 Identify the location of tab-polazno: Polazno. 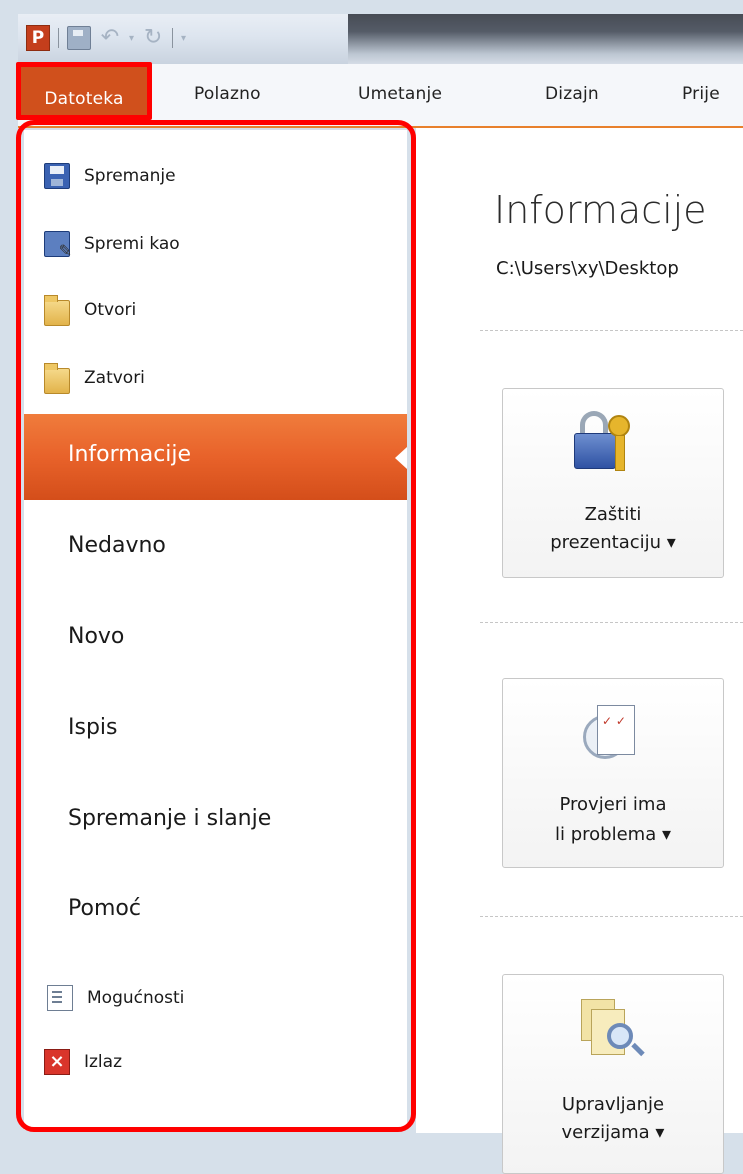
(227, 94).